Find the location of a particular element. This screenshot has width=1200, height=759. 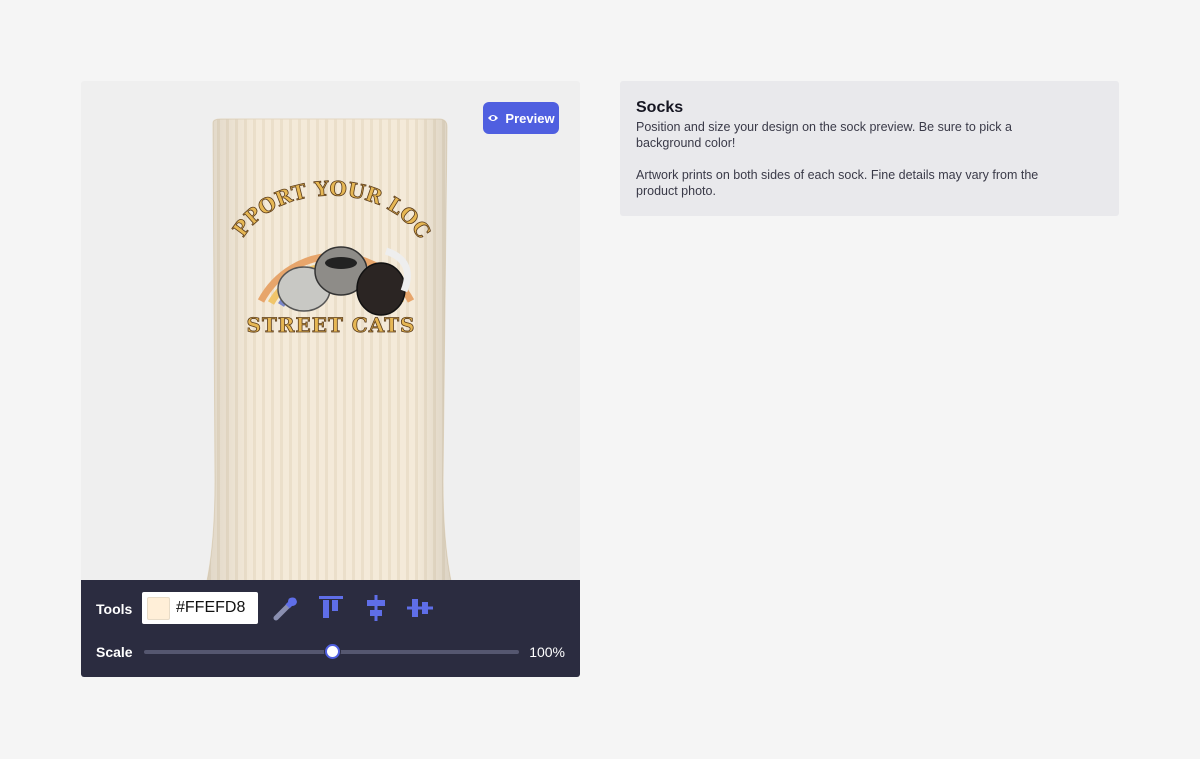

background-color-picker is located at coordinates (200, 608).